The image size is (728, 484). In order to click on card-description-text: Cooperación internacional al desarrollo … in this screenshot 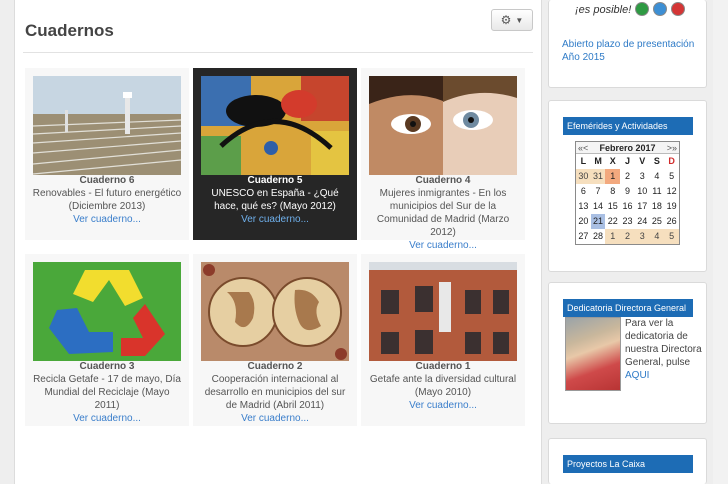, I will do `click(275, 392)`.